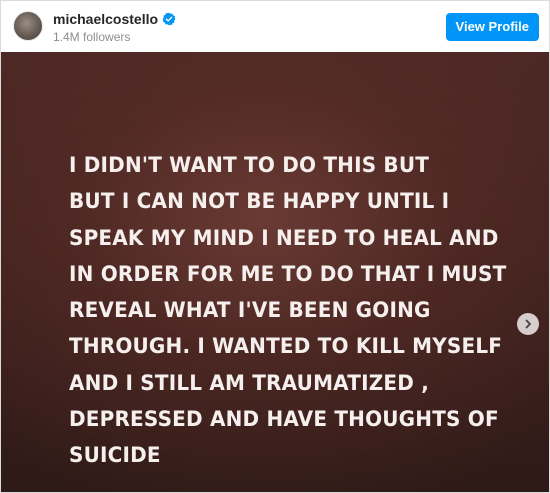  Describe the element at coordinates (92, 37) in the screenshot. I see `follower-count: 1.4M followers` at that location.